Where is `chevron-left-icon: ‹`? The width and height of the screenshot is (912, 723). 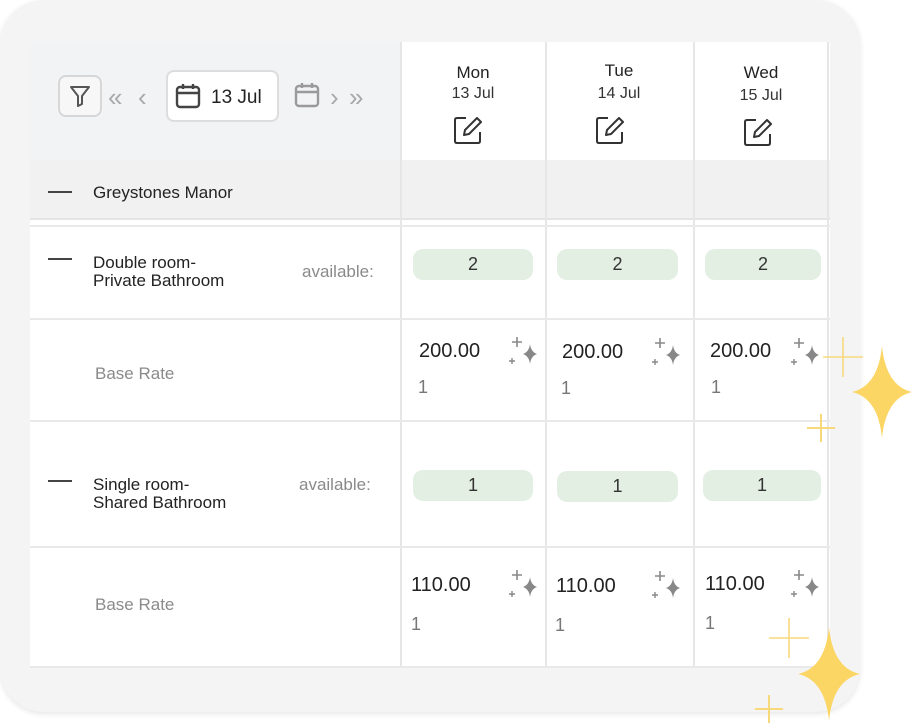 chevron-left-icon: ‹ is located at coordinates (142, 97).